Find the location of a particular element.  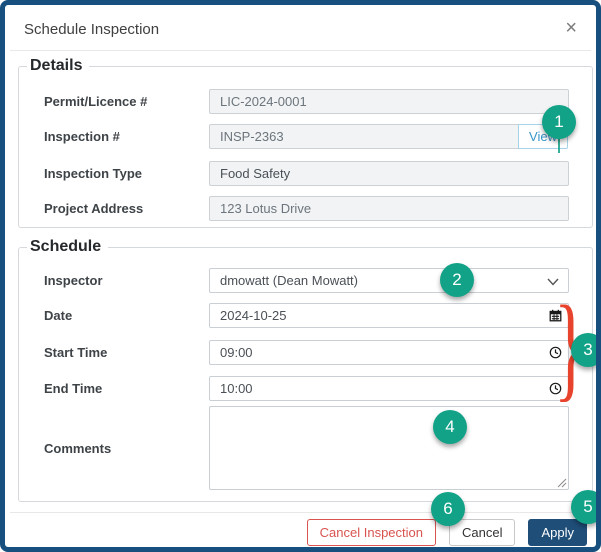

footer-divider is located at coordinates (300, 512).